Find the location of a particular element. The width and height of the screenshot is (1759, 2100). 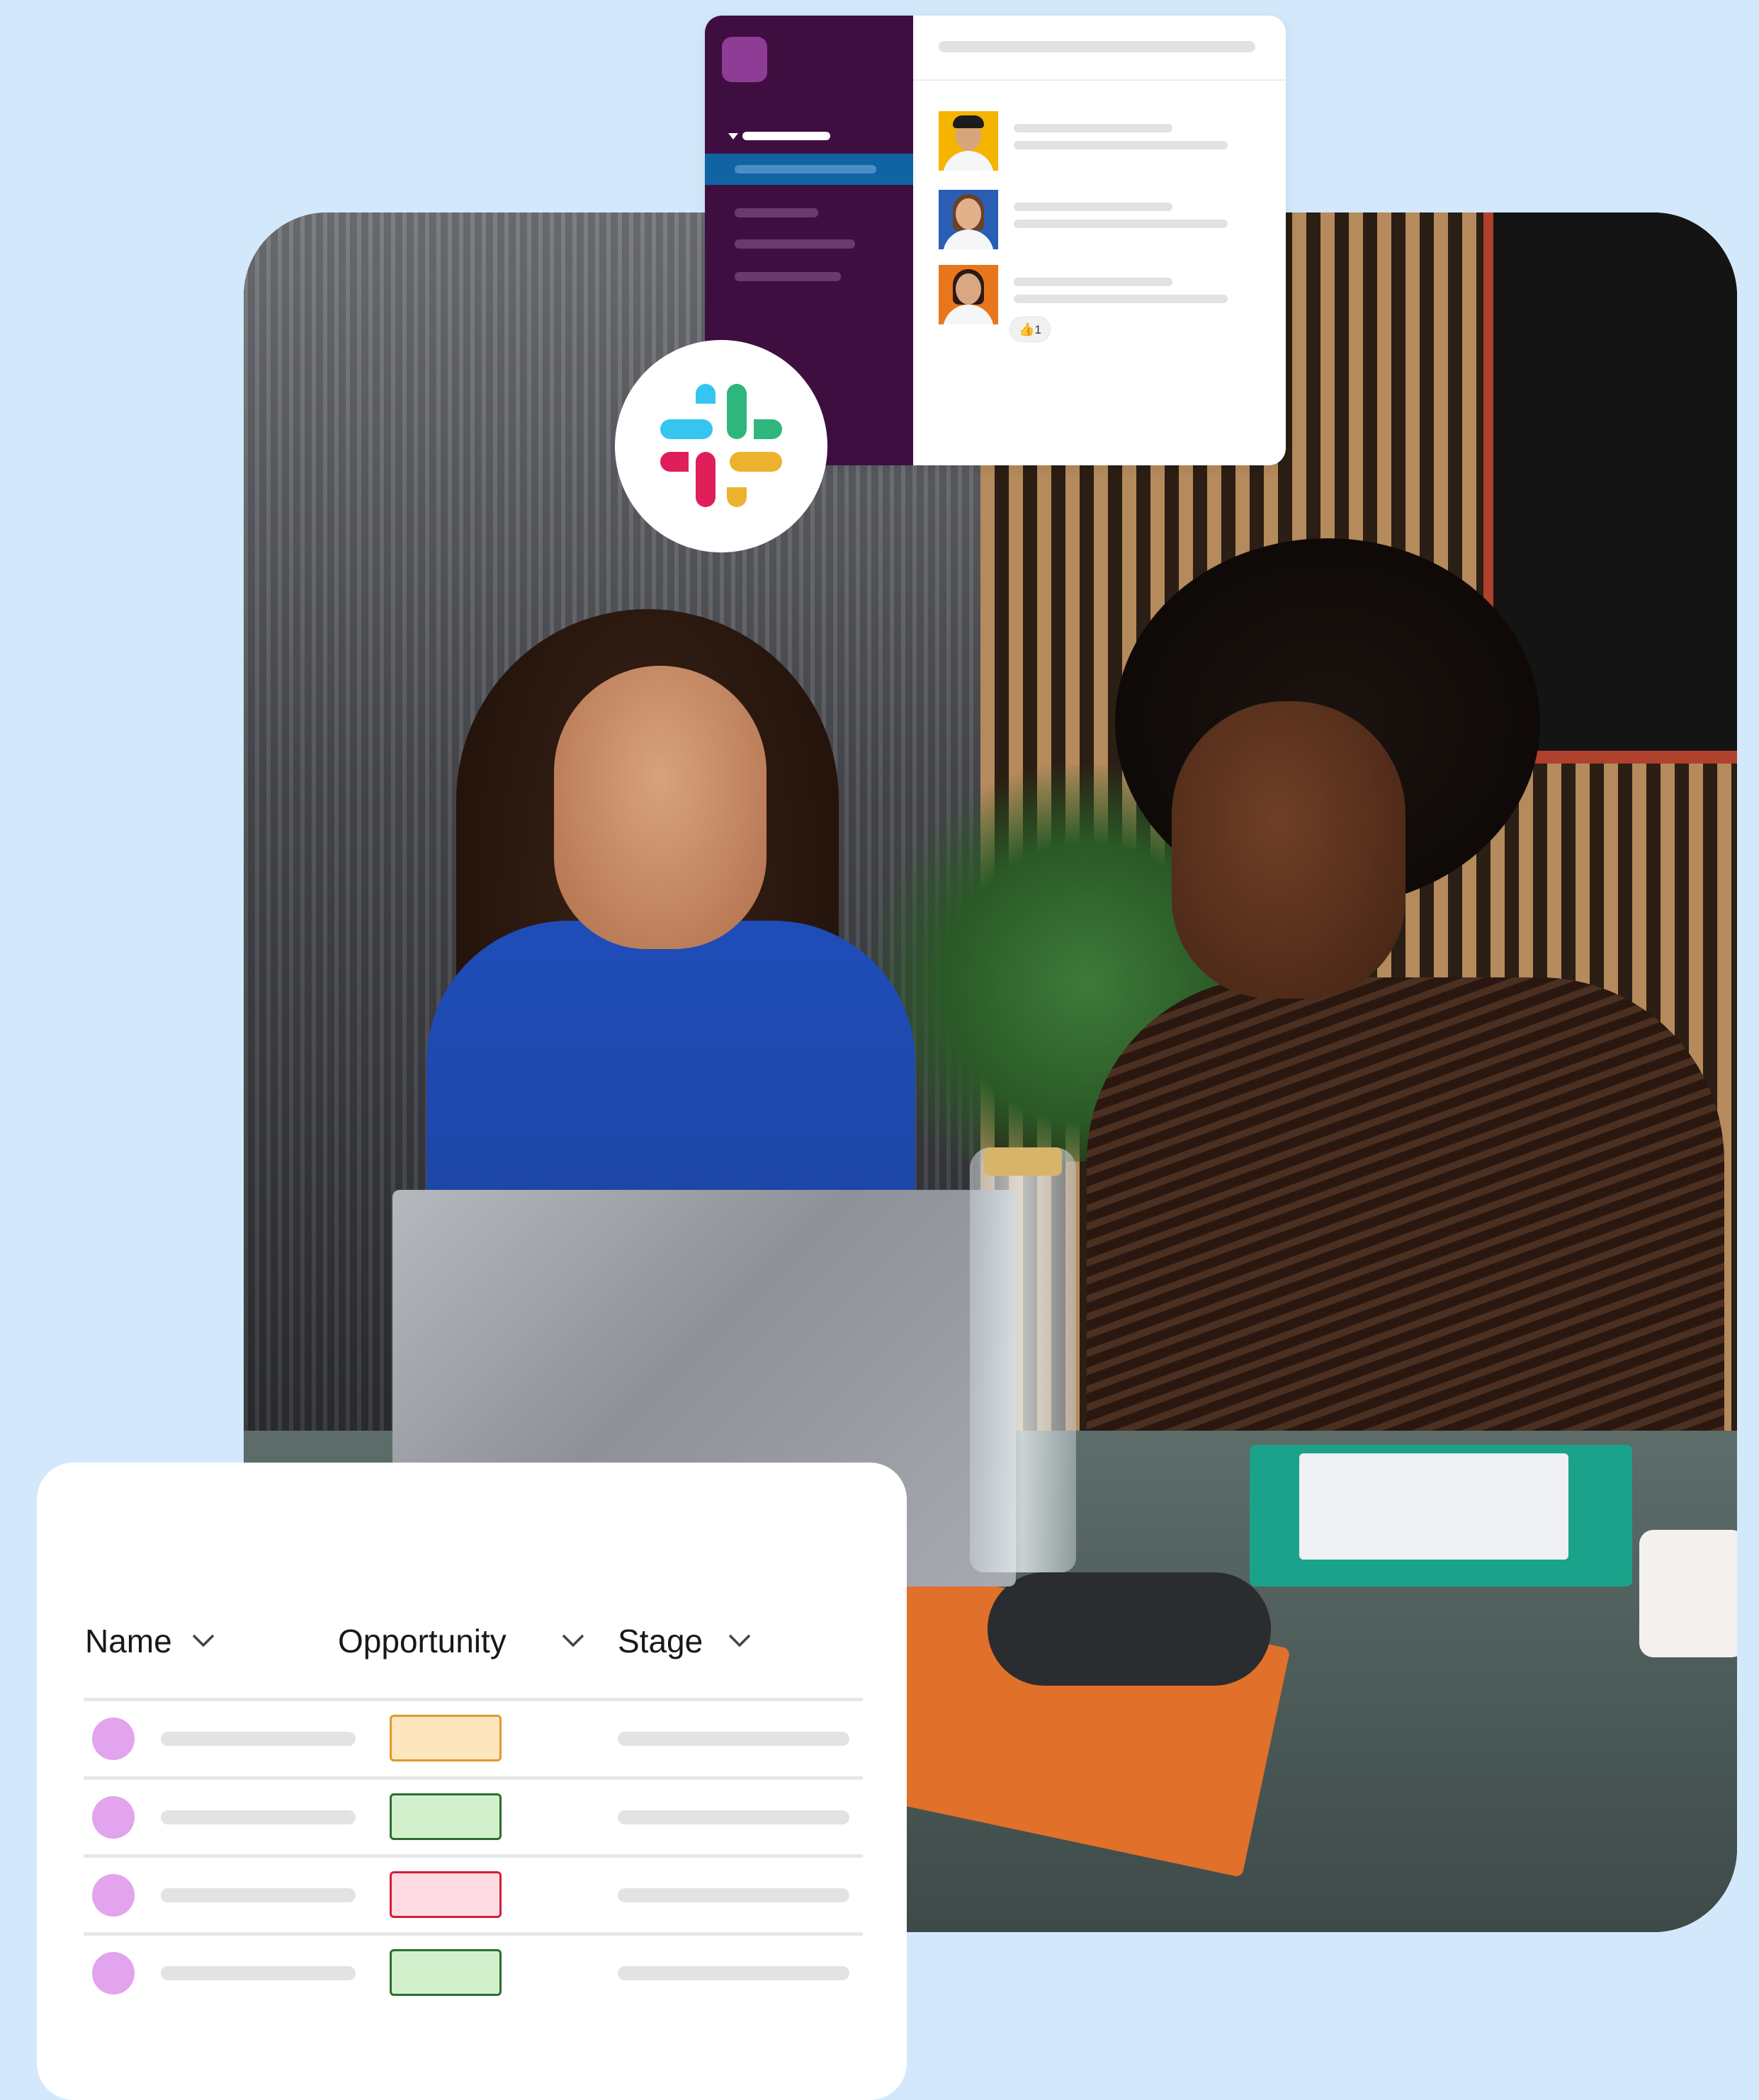

caret-down-icon is located at coordinates (733, 137).